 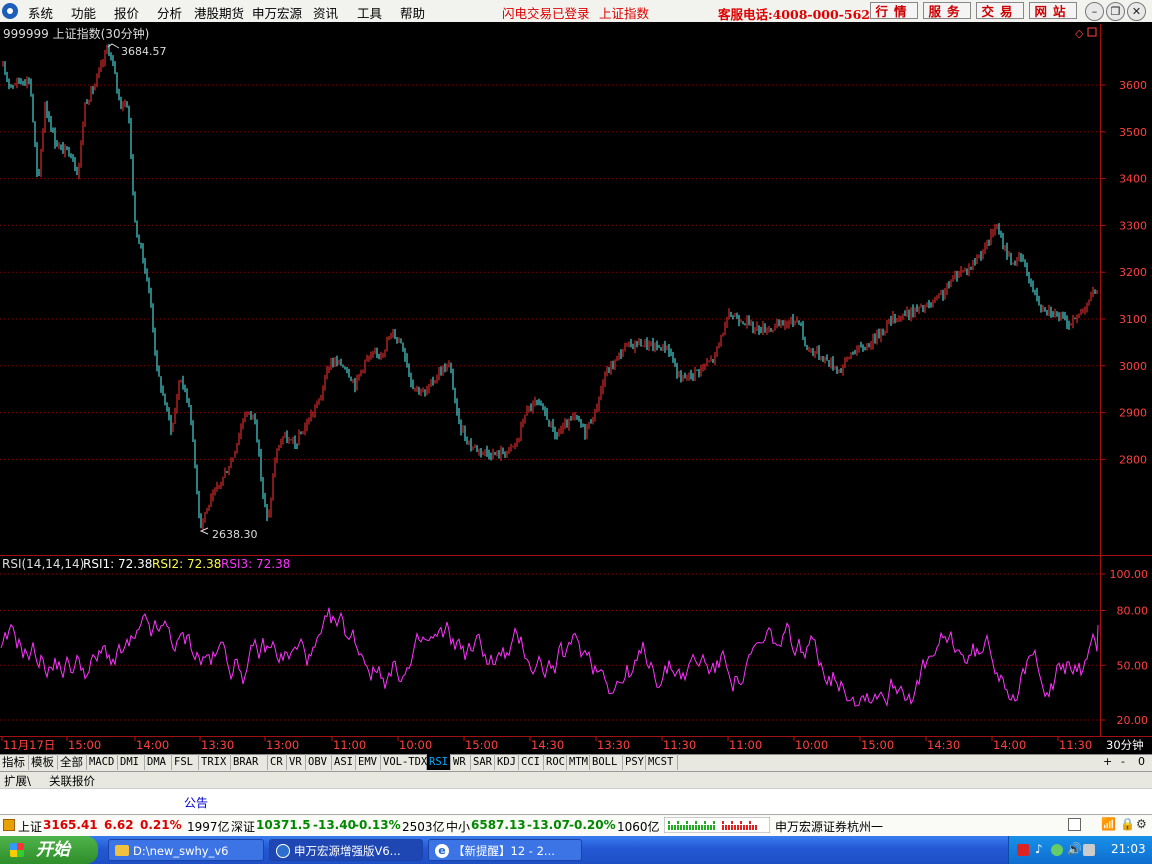 I want to click on indicator-tab-kdj: KDJ, so click(x=507, y=762).